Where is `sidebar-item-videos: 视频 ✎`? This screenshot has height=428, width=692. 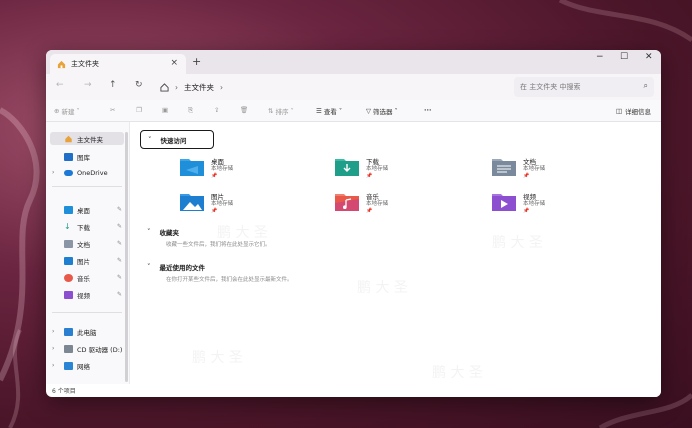
sidebar-item-videos: 视频 ✎ is located at coordinates (87, 294).